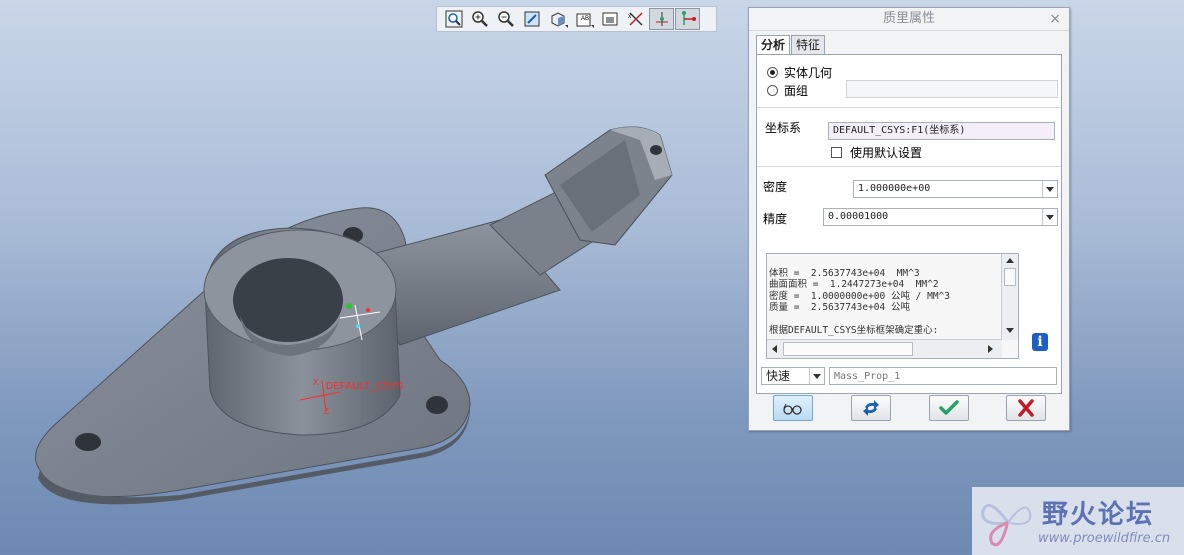  Describe the element at coordinates (783, 128) in the screenshot. I see `csys-label: 坐标系` at that location.